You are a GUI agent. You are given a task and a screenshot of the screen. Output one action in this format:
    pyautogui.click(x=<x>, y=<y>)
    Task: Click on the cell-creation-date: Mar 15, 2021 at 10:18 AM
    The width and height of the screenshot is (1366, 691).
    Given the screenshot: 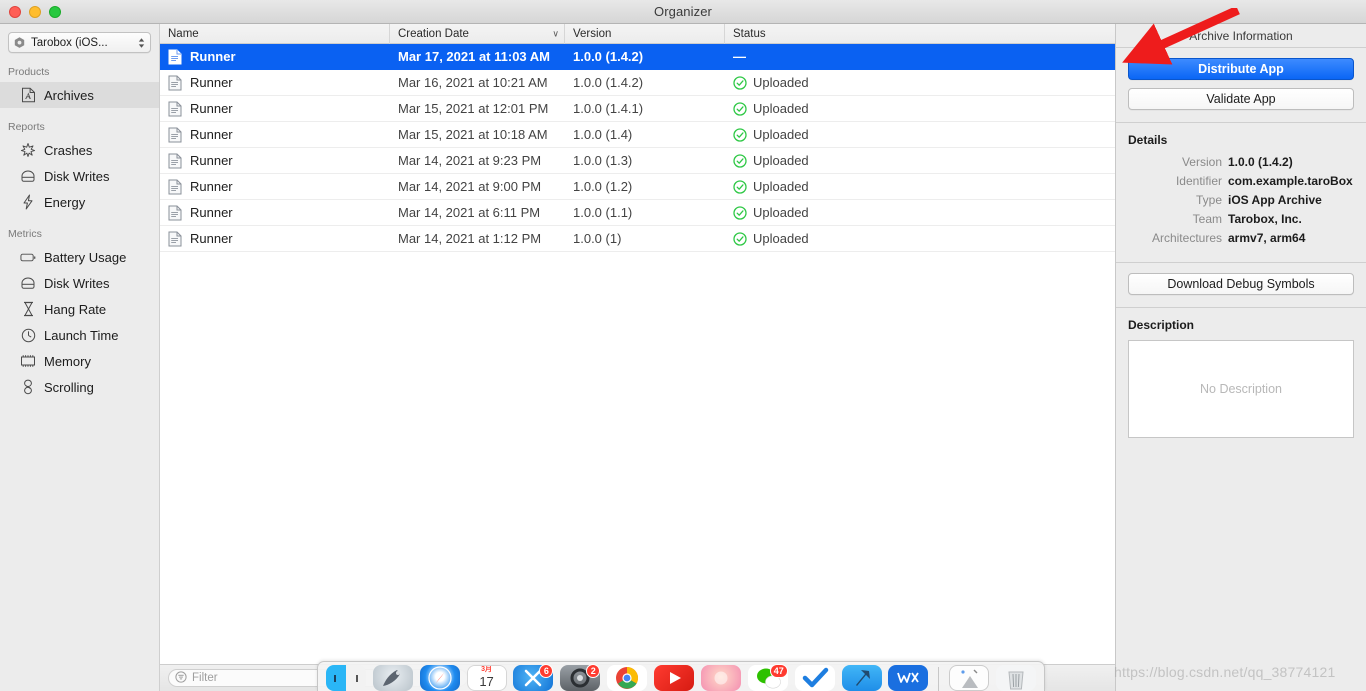 What is the action you would take?
    pyautogui.click(x=473, y=134)
    